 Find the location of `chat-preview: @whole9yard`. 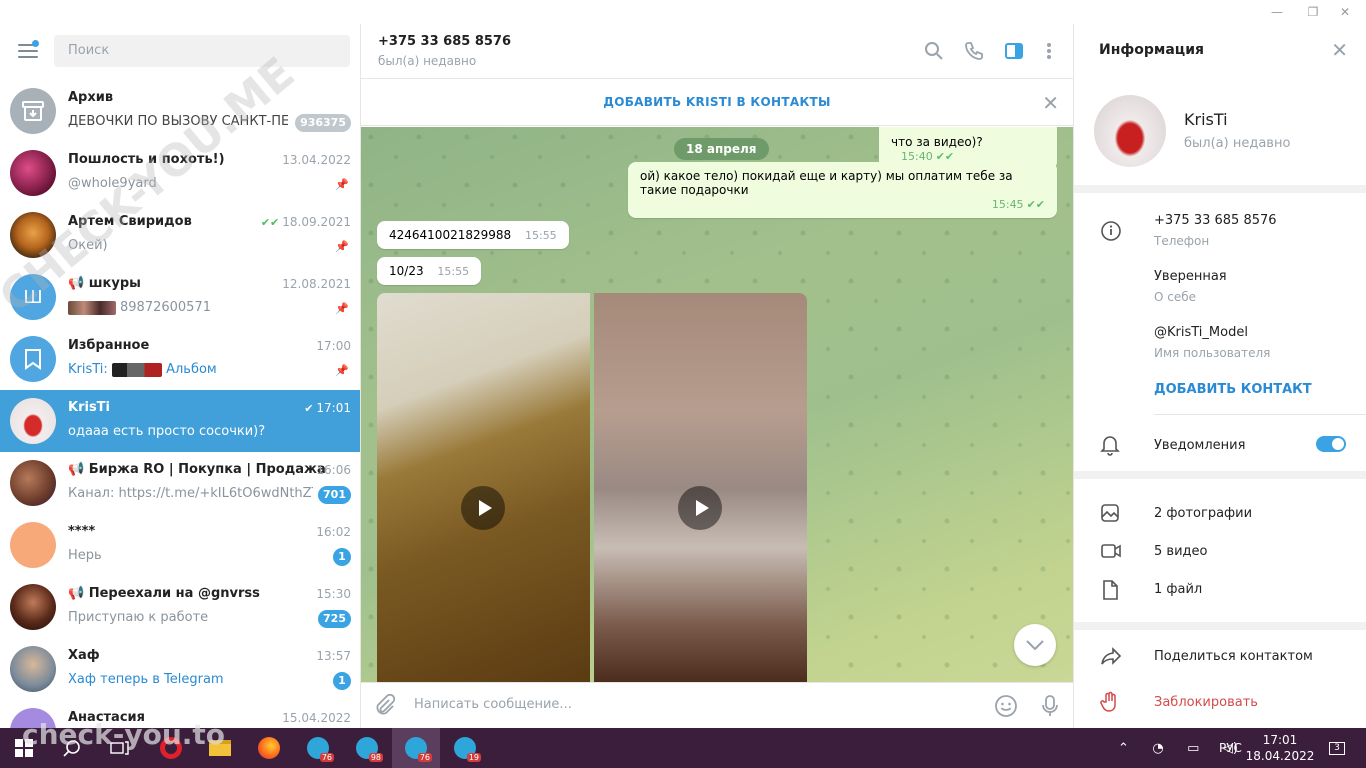

chat-preview: @whole9yard is located at coordinates (112, 183).